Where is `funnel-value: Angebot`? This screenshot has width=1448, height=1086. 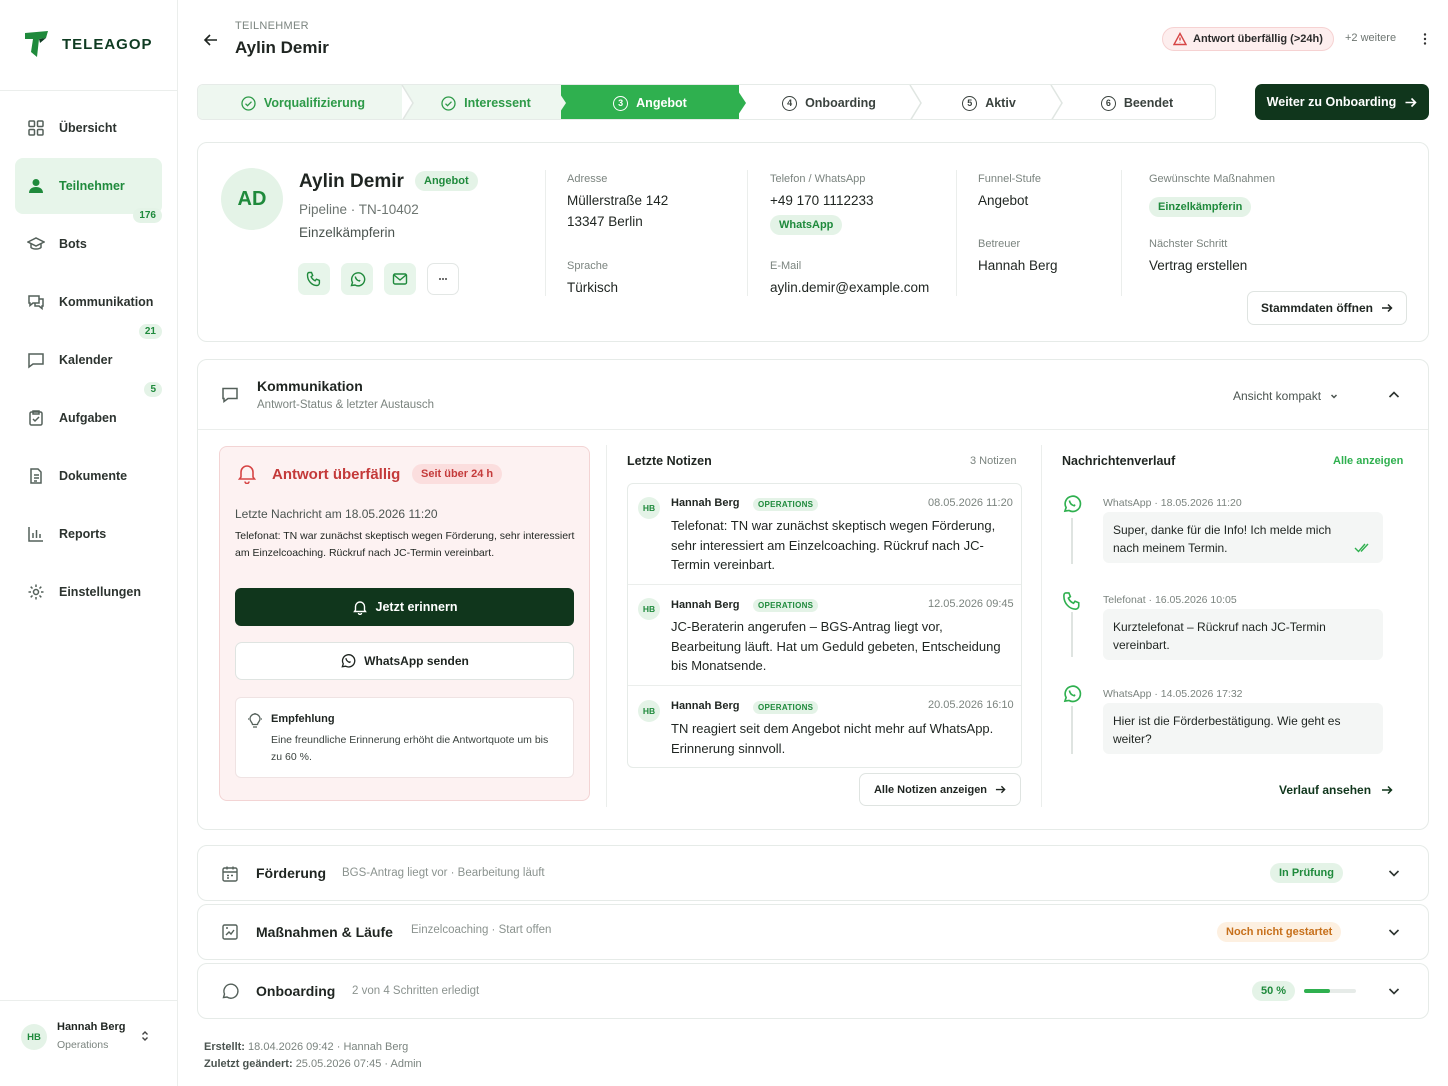 funnel-value: Angebot is located at coordinates (1003, 200).